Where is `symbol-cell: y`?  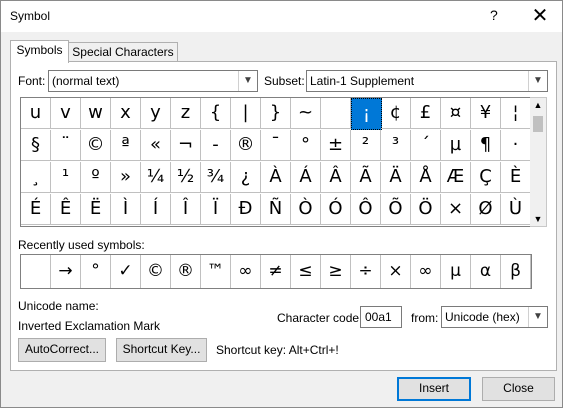
symbol-cell: y is located at coordinates (156, 113).